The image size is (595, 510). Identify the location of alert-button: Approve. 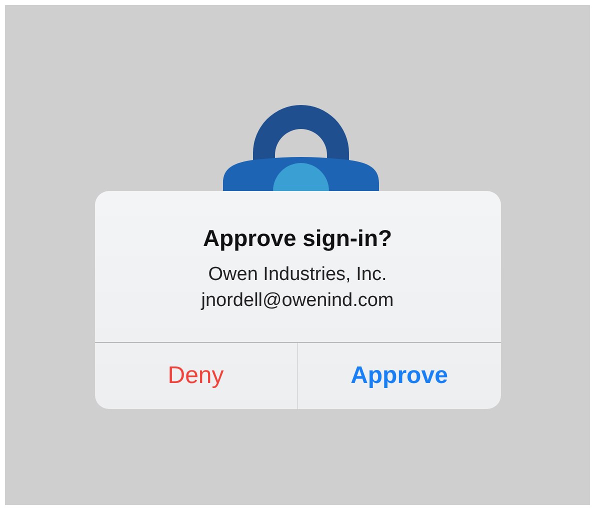
(398, 376).